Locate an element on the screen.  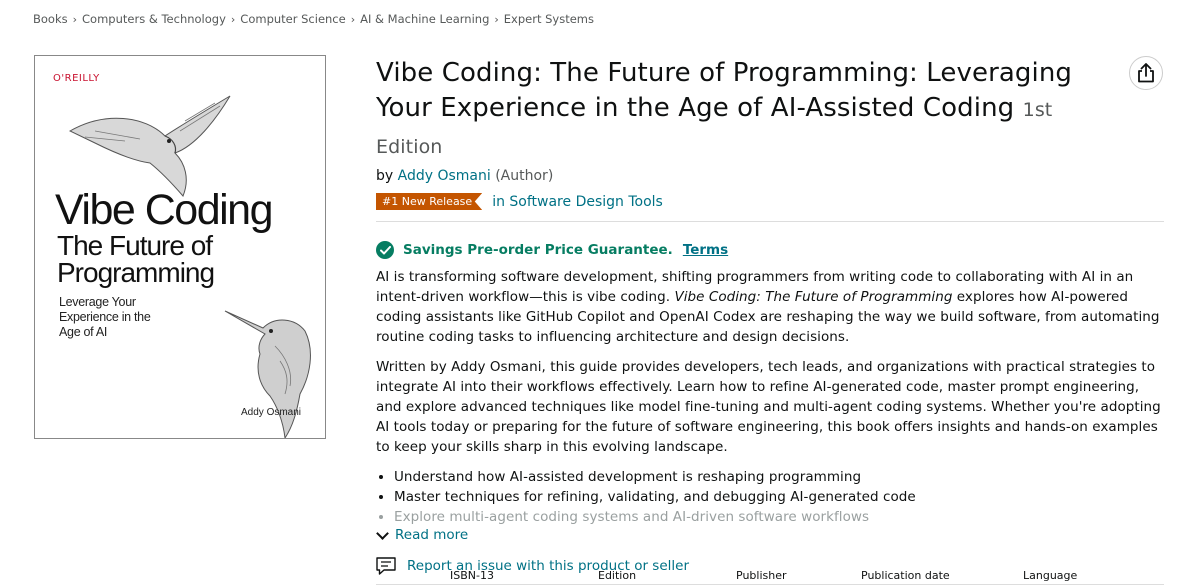
detail-header-isbn: ISBN-13 is located at coordinates (472, 575).